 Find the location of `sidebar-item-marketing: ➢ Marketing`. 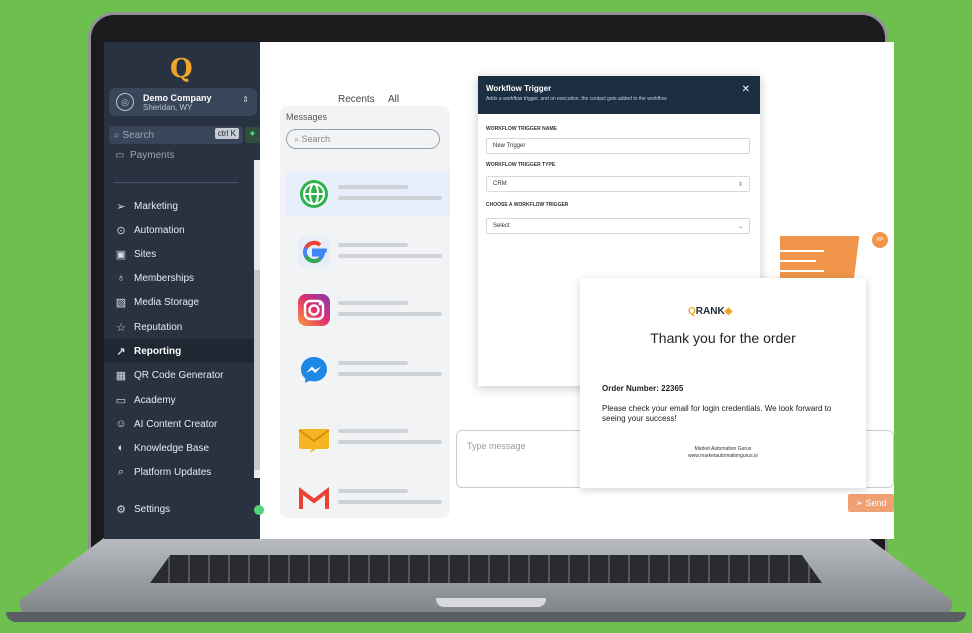

sidebar-item-marketing: ➢ Marketing is located at coordinates (179, 206).